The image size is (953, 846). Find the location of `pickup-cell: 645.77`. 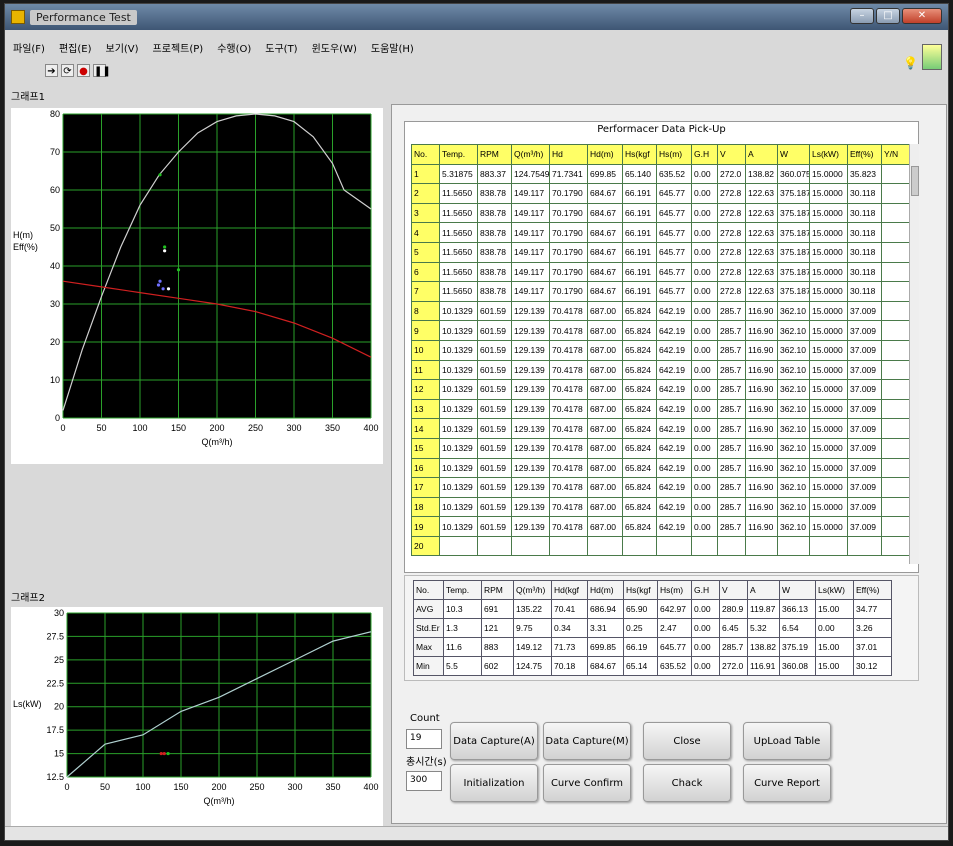

pickup-cell: 645.77 is located at coordinates (674, 272).